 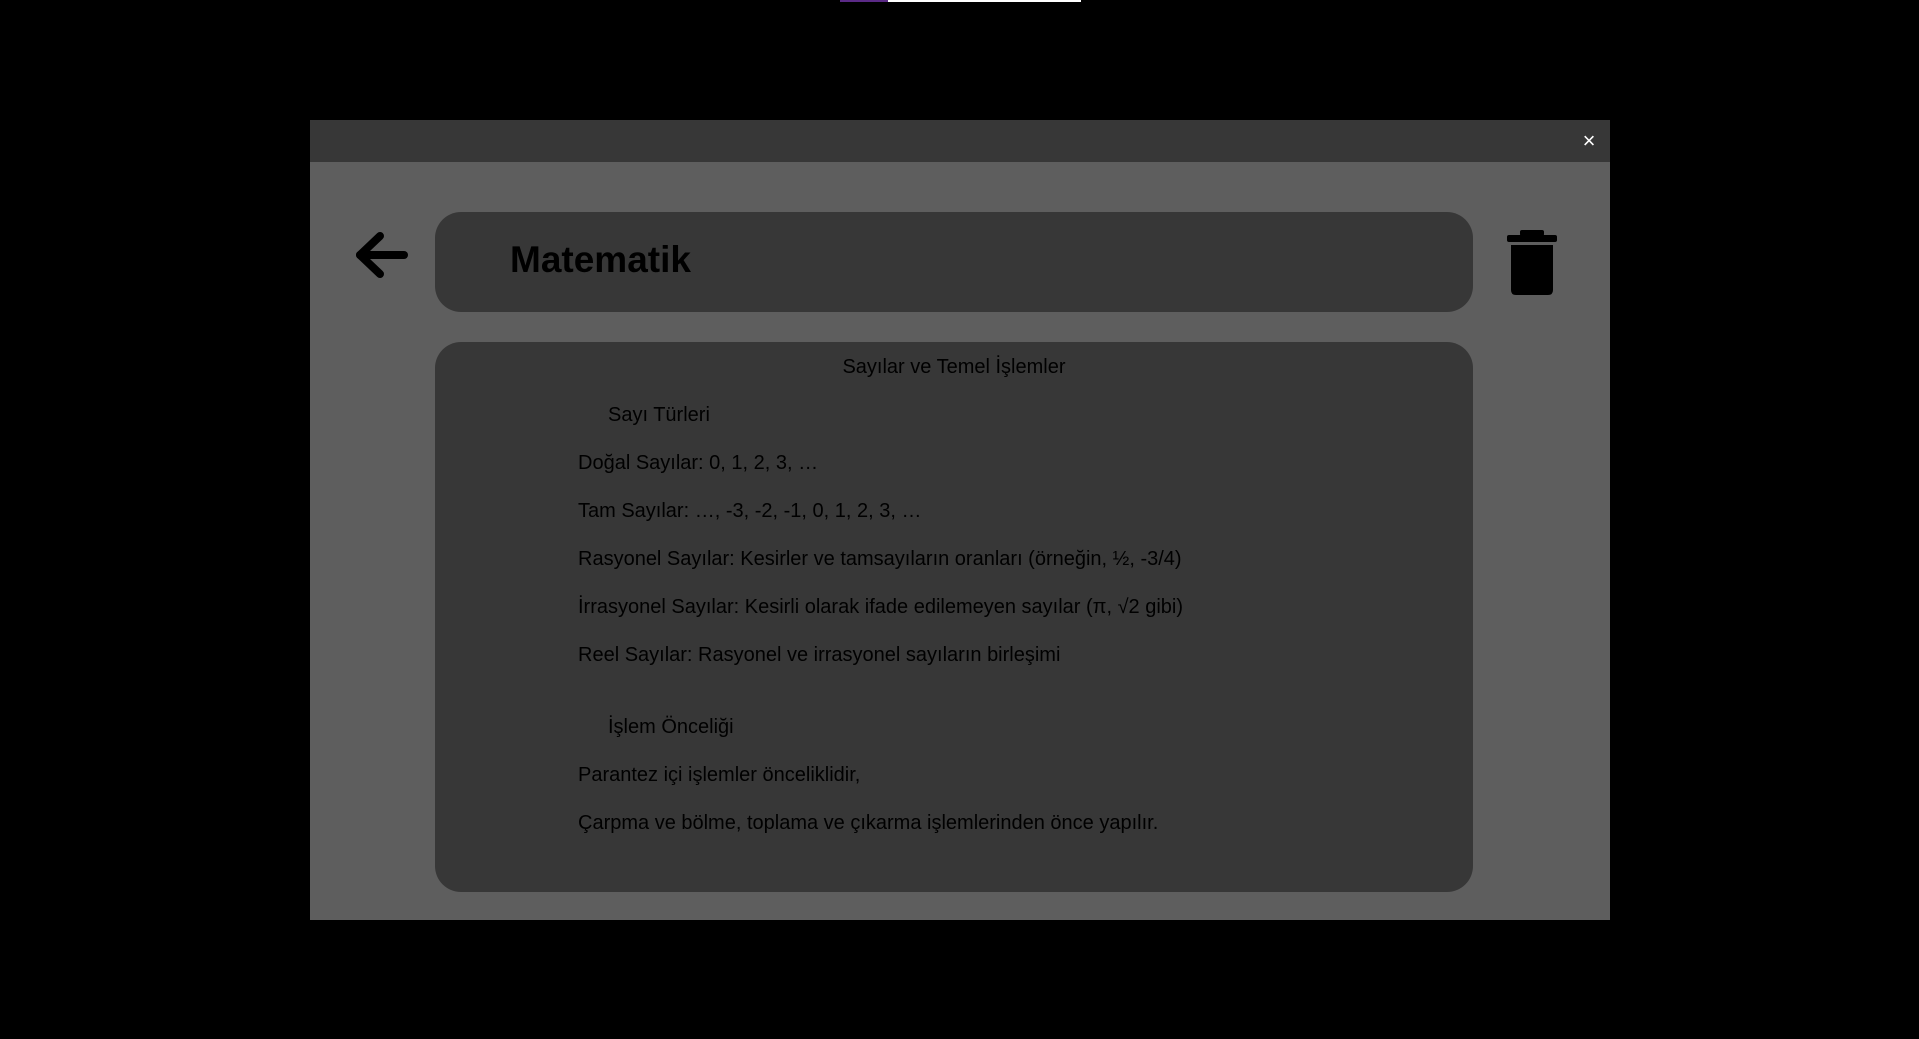 I want to click on note-title-card: Matematik, so click(x=954, y=262).